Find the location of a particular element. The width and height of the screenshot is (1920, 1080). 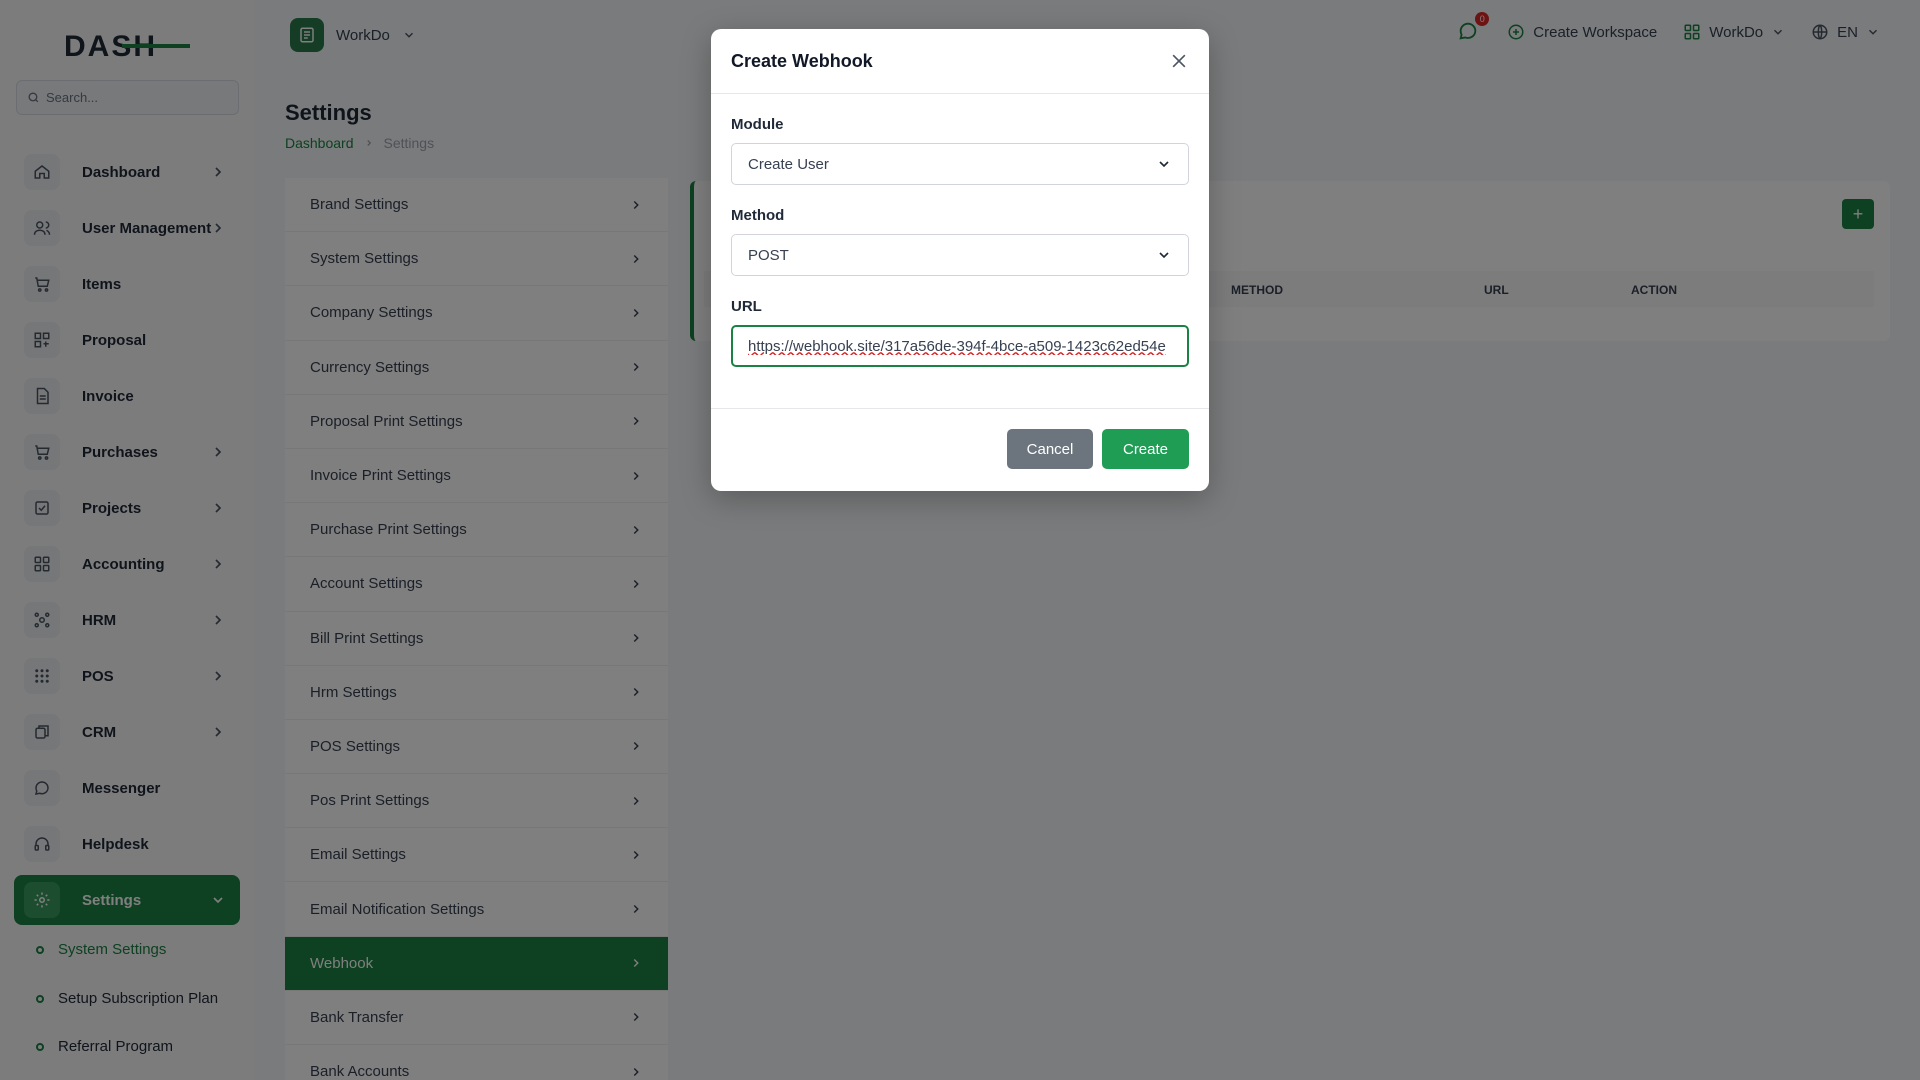

module-select-value: Create User is located at coordinates (788, 164).